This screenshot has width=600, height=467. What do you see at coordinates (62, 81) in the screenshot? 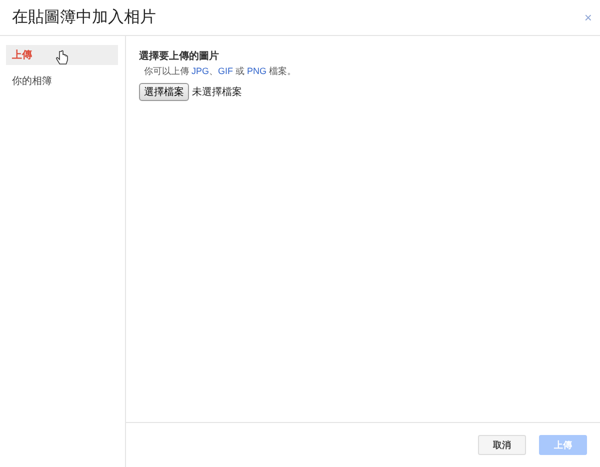
I see `sidebar-item: 你的相簿` at bounding box center [62, 81].